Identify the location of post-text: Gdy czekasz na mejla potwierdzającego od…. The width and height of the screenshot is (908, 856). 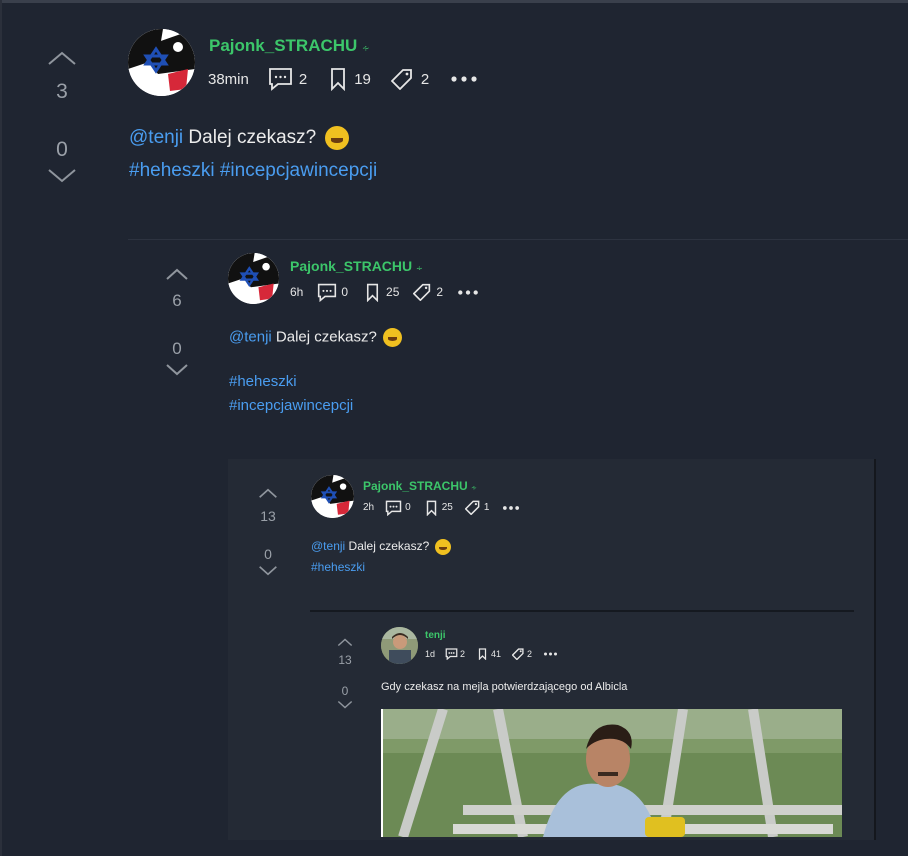
(504, 687).